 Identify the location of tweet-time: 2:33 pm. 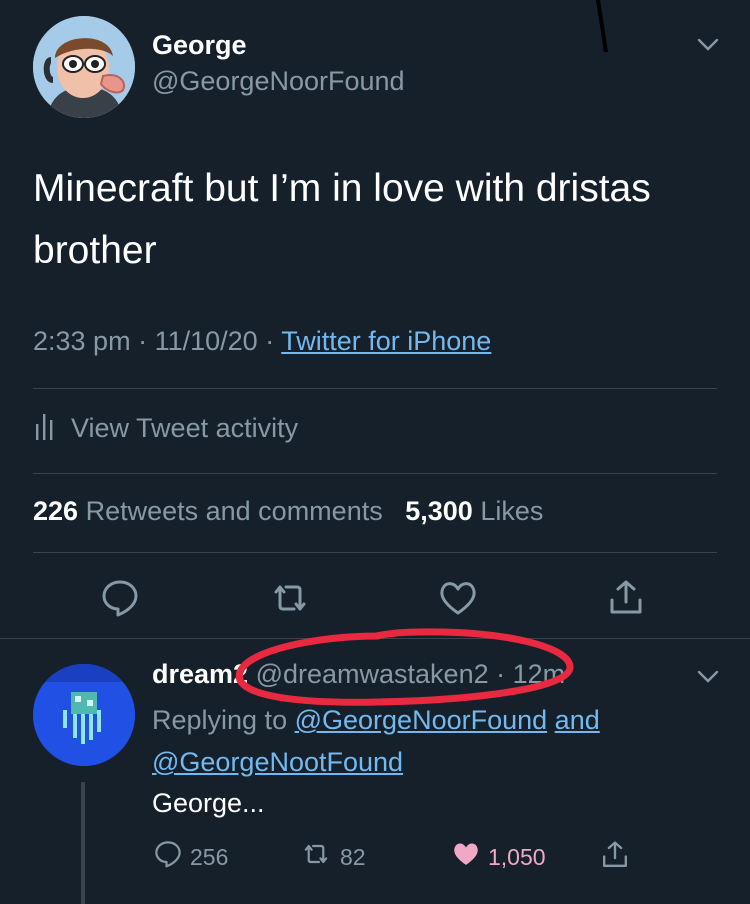
(82, 341).